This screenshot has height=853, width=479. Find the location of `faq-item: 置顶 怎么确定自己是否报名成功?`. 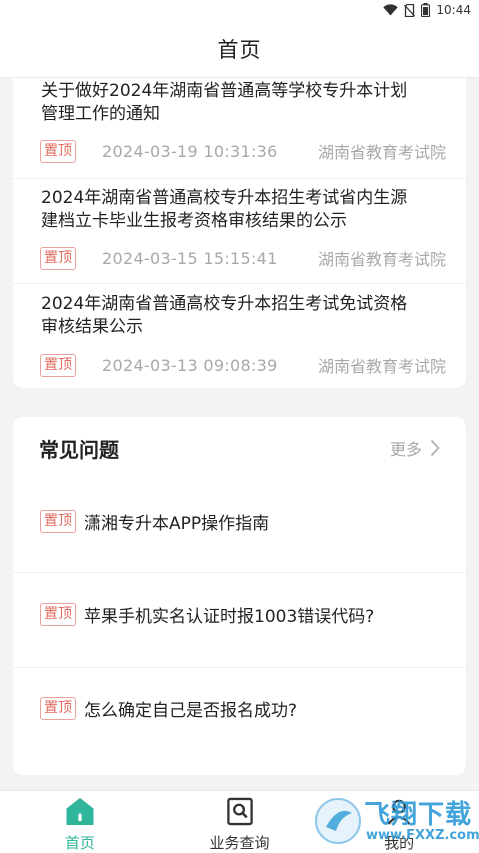

faq-item: 置顶 怎么确定自己是否报名成功? is located at coordinates (239, 708).